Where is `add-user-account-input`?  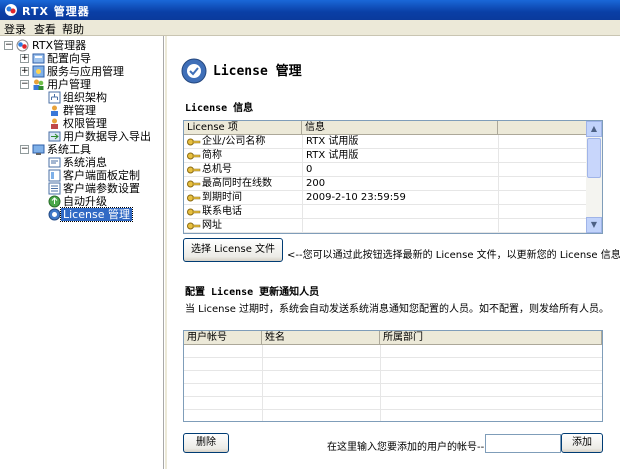 add-user-account-input is located at coordinates (523, 443).